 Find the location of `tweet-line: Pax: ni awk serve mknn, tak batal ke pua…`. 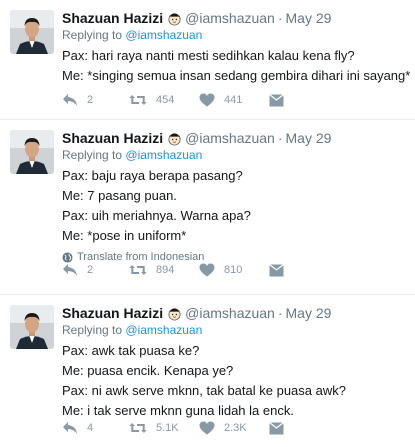

tweet-line: Pax: ni awk serve mknn, tak batal ke pua… is located at coordinates (204, 390).